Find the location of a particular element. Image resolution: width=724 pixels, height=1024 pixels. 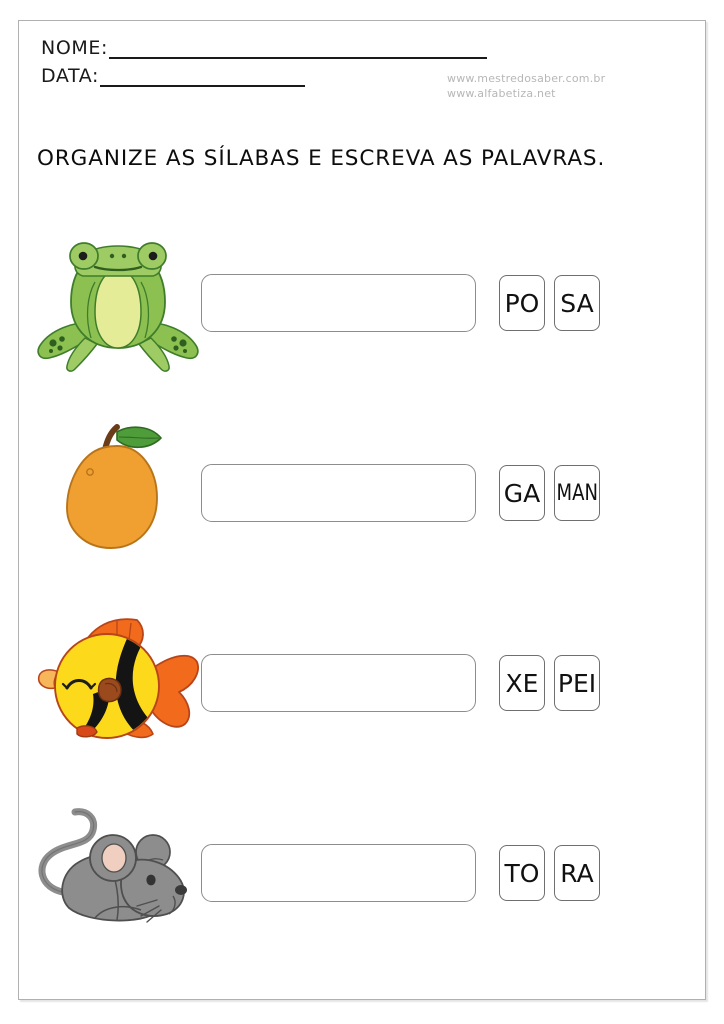

exercise-row: TO RA is located at coordinates (362, 871).